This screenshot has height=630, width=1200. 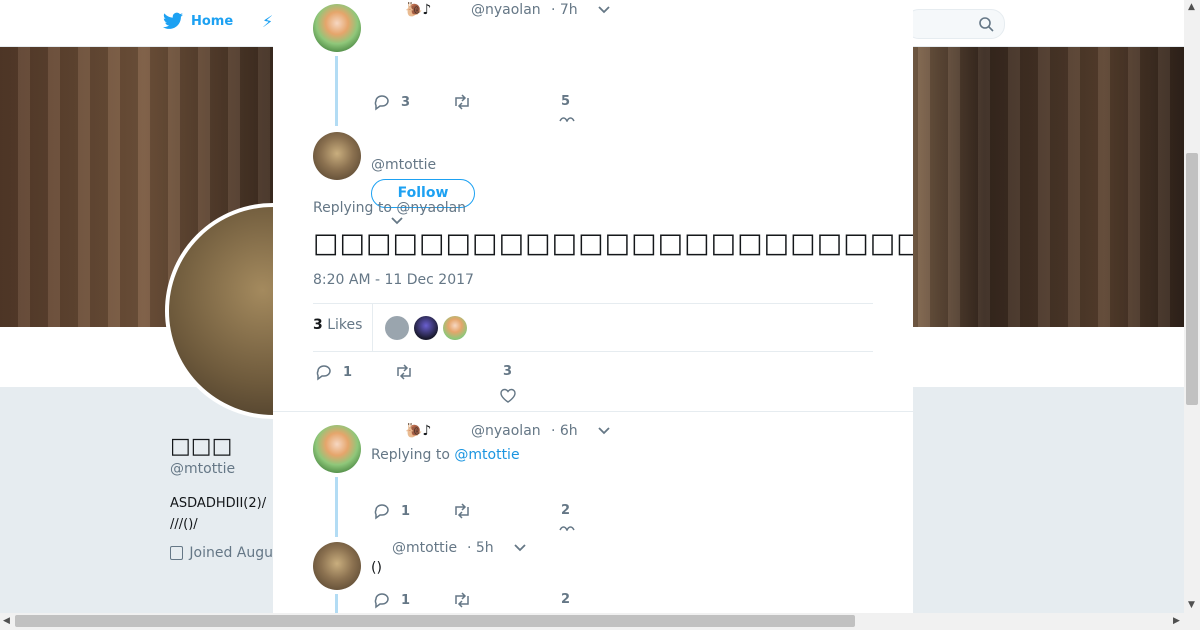 I want to click on tweet-timestamp: 8:20 AM - 11 Dec 2017, so click(x=393, y=280).